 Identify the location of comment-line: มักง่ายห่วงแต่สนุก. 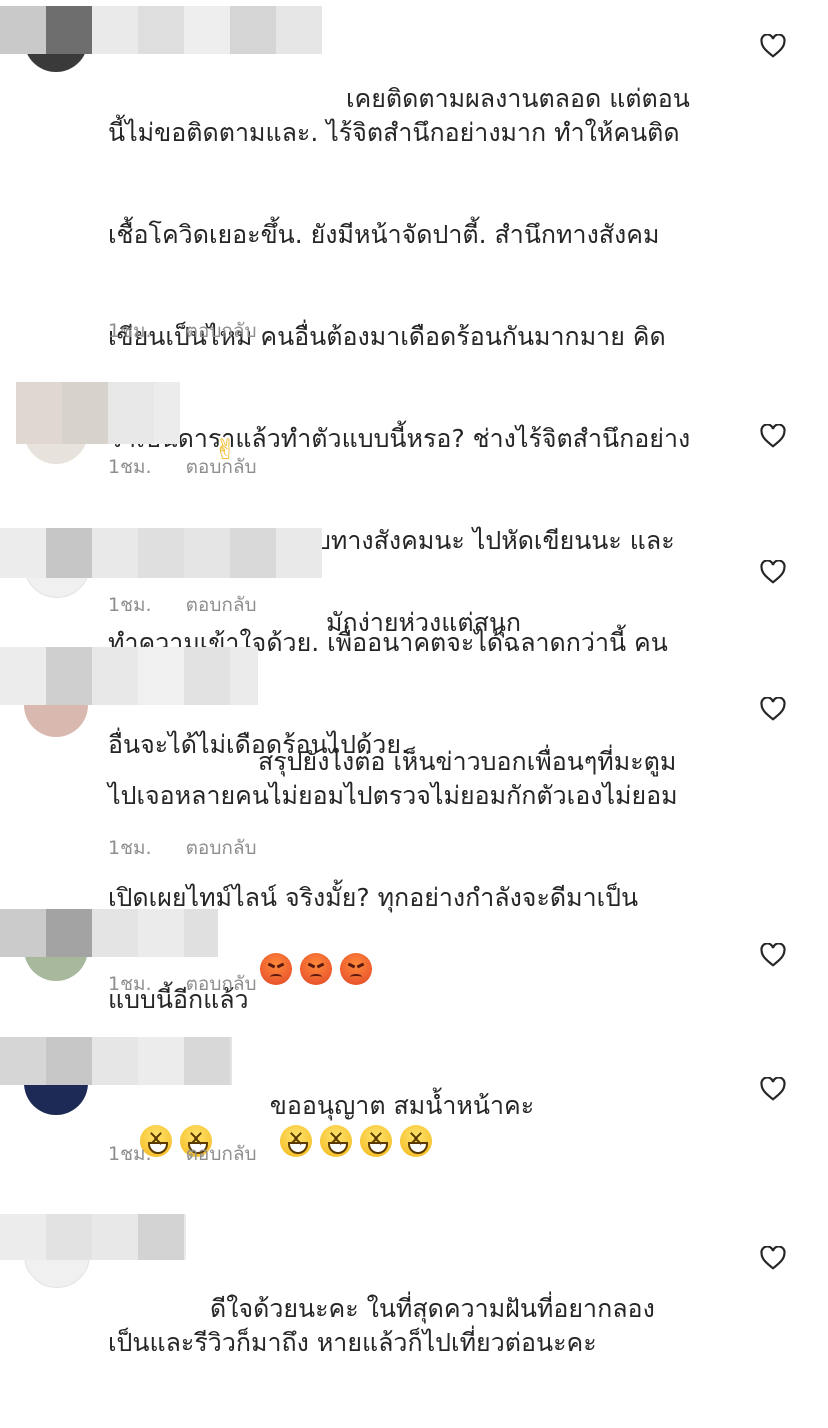
(424, 622).